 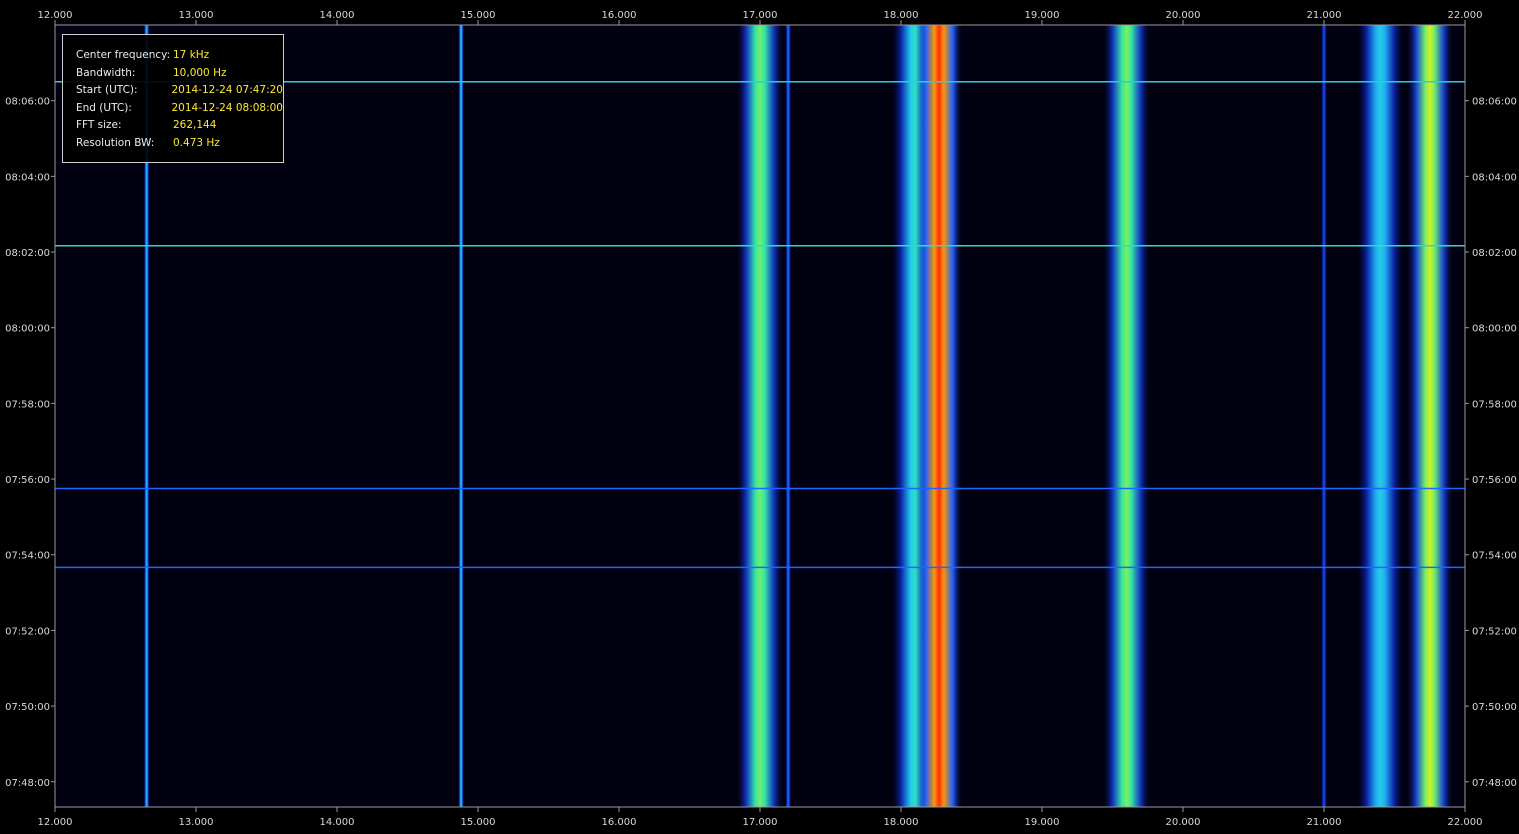 What do you see at coordinates (196, 15) in the screenshot?
I see `x-tick-label-top: 13.000` at bounding box center [196, 15].